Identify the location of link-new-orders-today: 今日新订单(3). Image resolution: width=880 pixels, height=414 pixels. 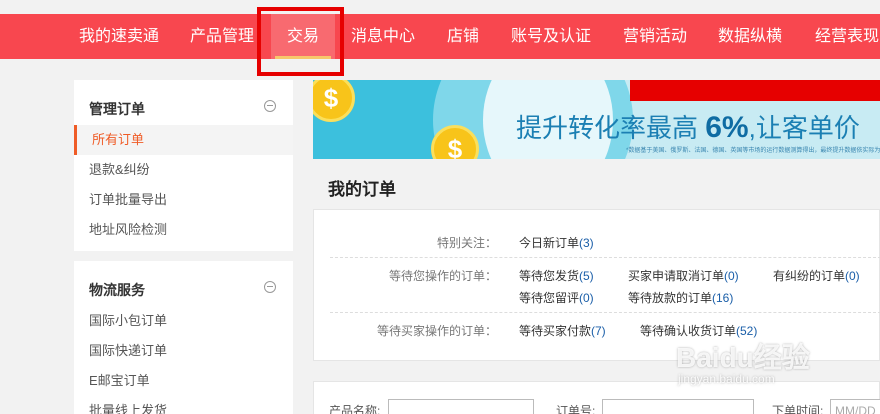
(556, 242).